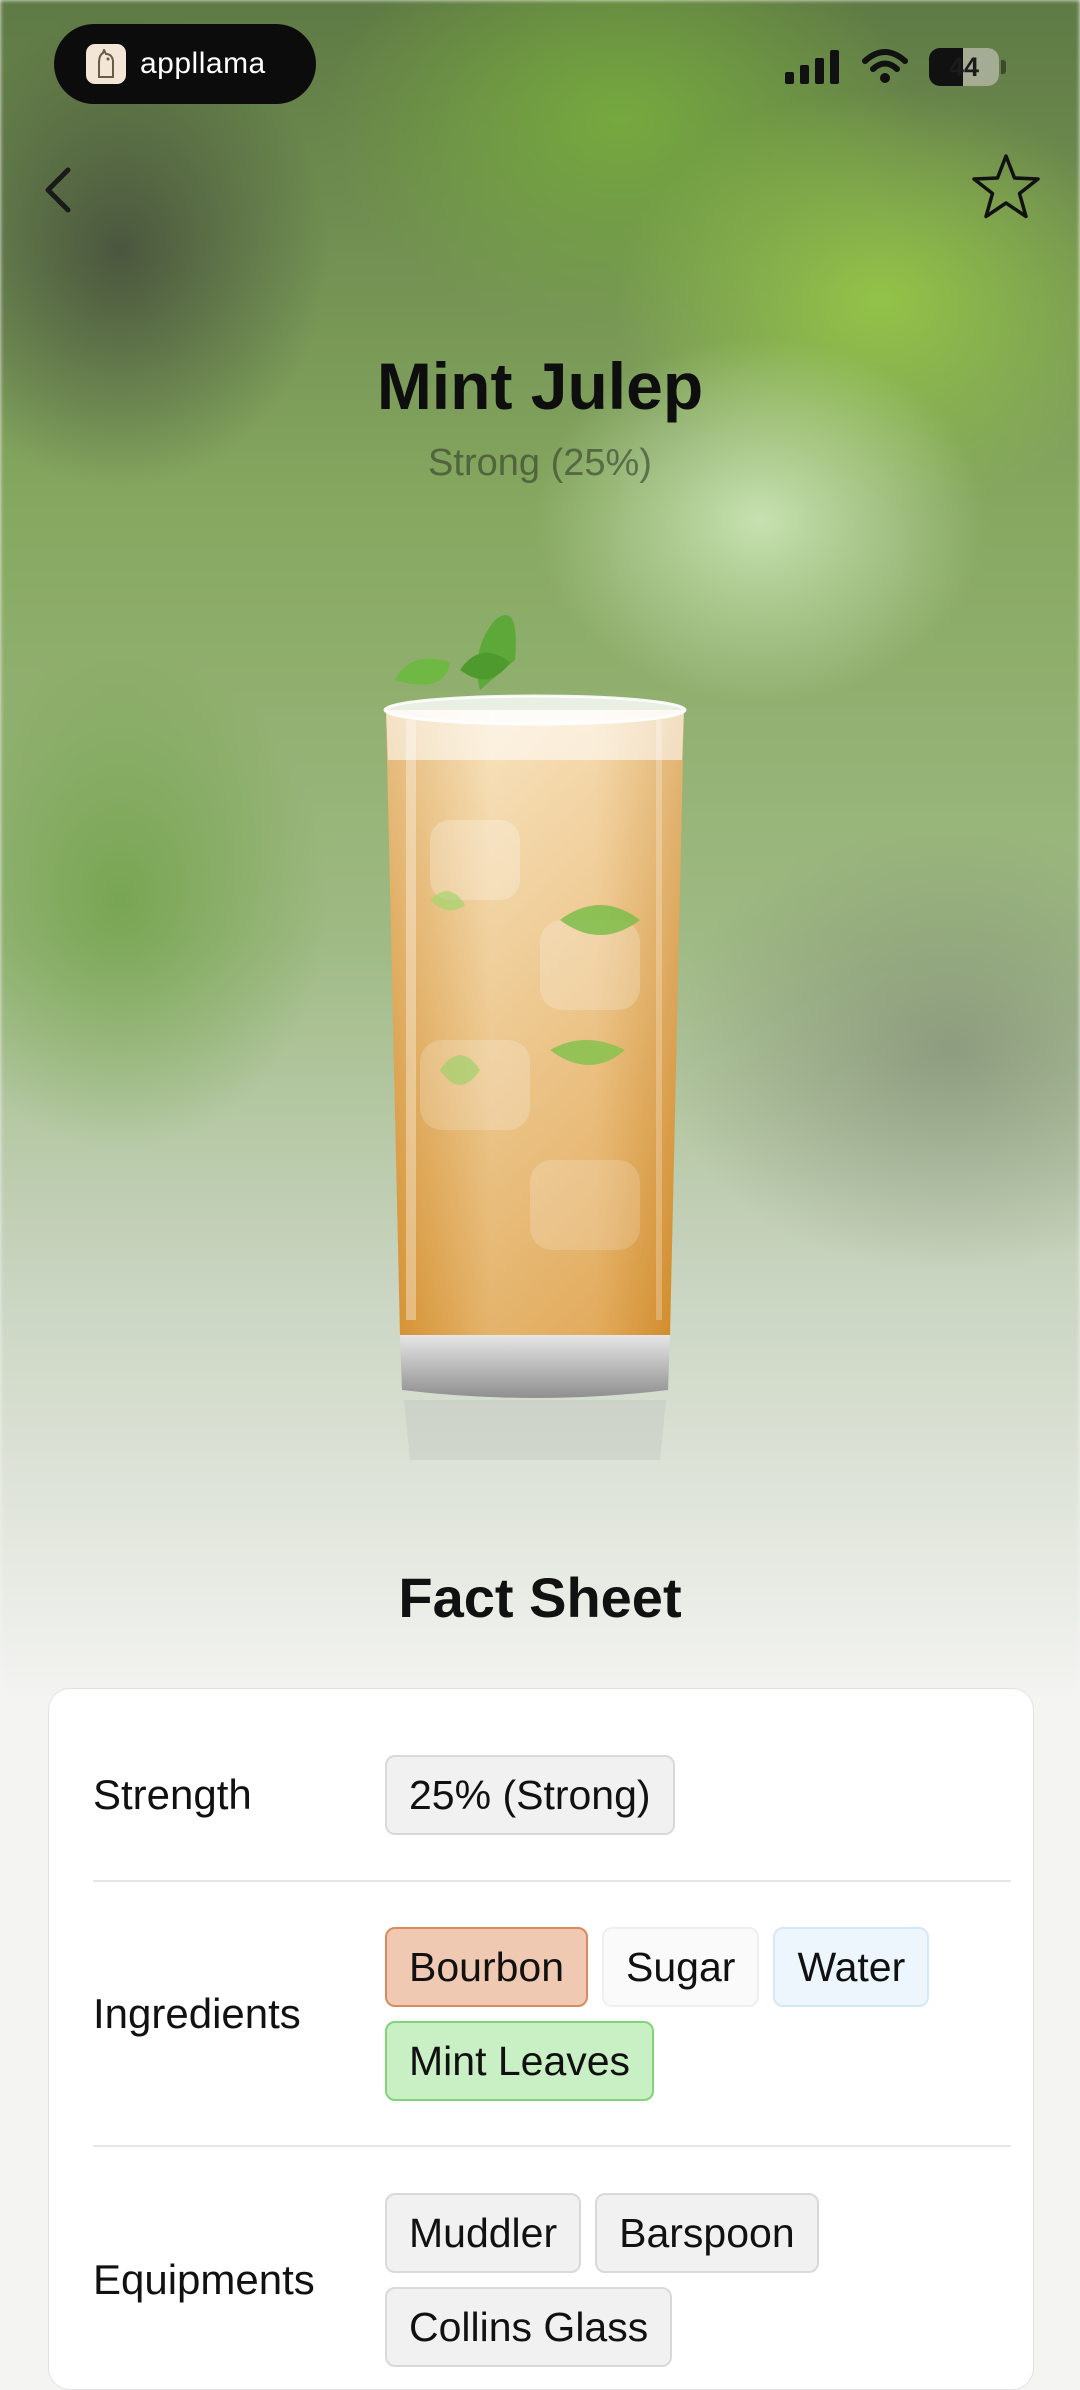  I want to click on back-button, so click(58, 190).